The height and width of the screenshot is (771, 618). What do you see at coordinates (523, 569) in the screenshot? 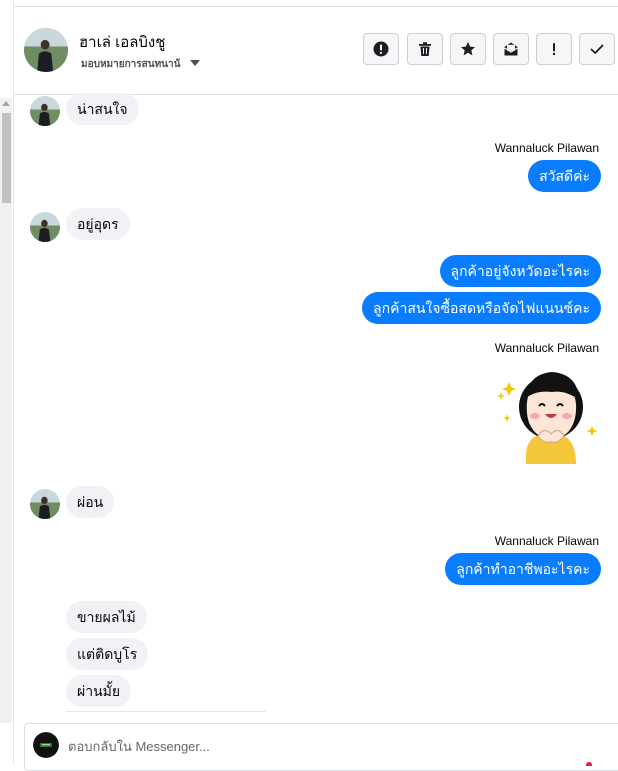
I see `outgoing-message: ลูกค้าทำอาชีพอะไรคะ` at bounding box center [523, 569].